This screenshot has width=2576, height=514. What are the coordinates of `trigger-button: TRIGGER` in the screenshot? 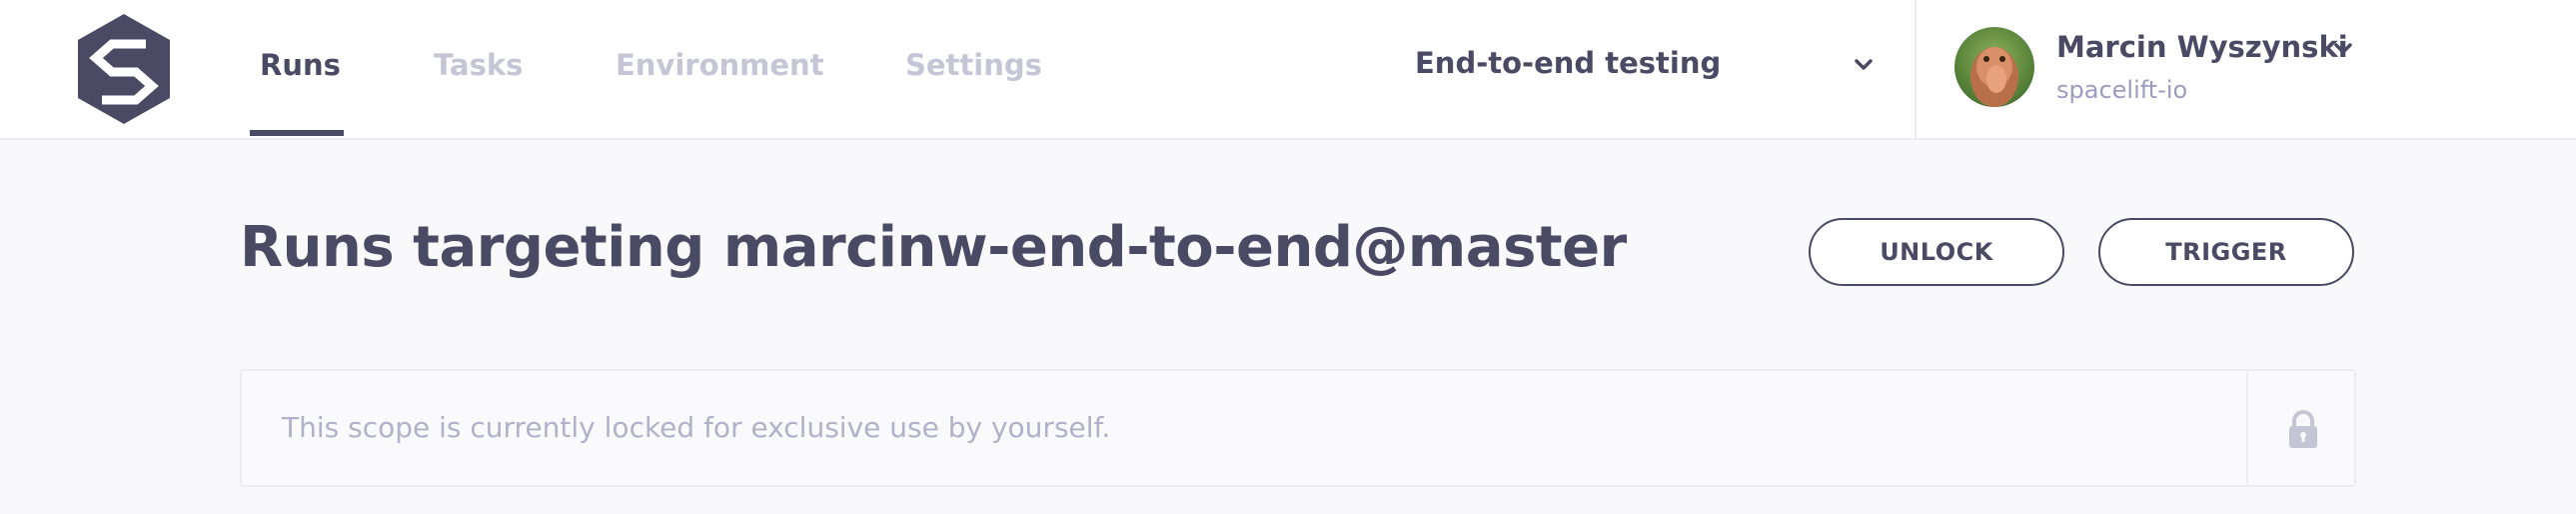 It's located at (2226, 252).